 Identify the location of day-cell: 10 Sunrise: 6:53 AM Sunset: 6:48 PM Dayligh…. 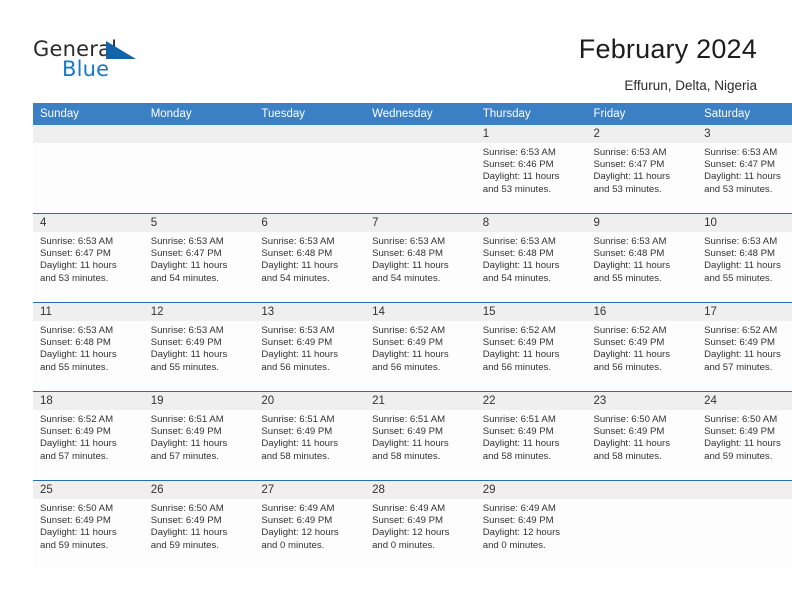
(744, 258).